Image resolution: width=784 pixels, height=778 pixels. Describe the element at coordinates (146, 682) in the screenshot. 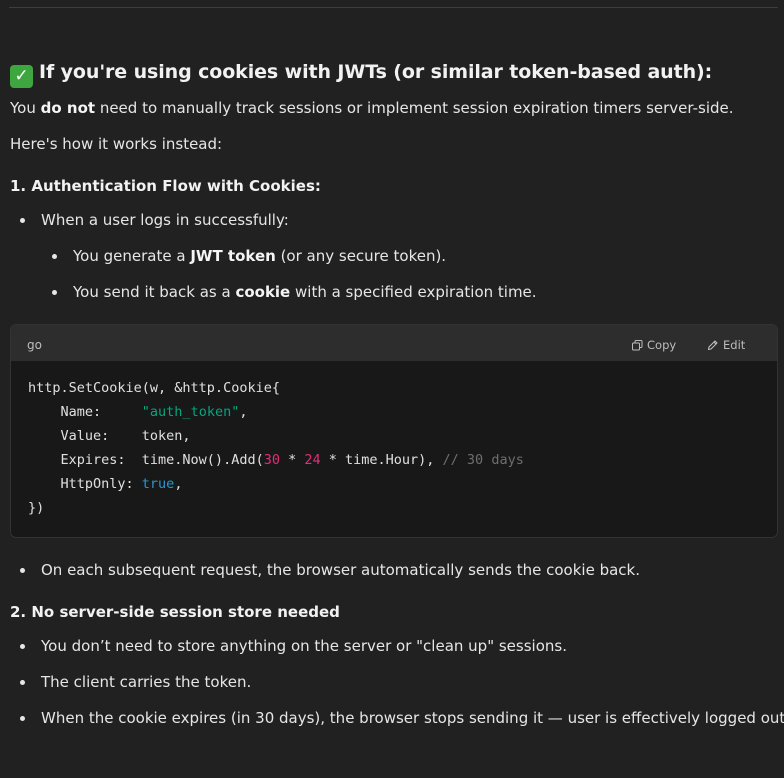

I see `list-item-text: The client carries the token.` at that location.